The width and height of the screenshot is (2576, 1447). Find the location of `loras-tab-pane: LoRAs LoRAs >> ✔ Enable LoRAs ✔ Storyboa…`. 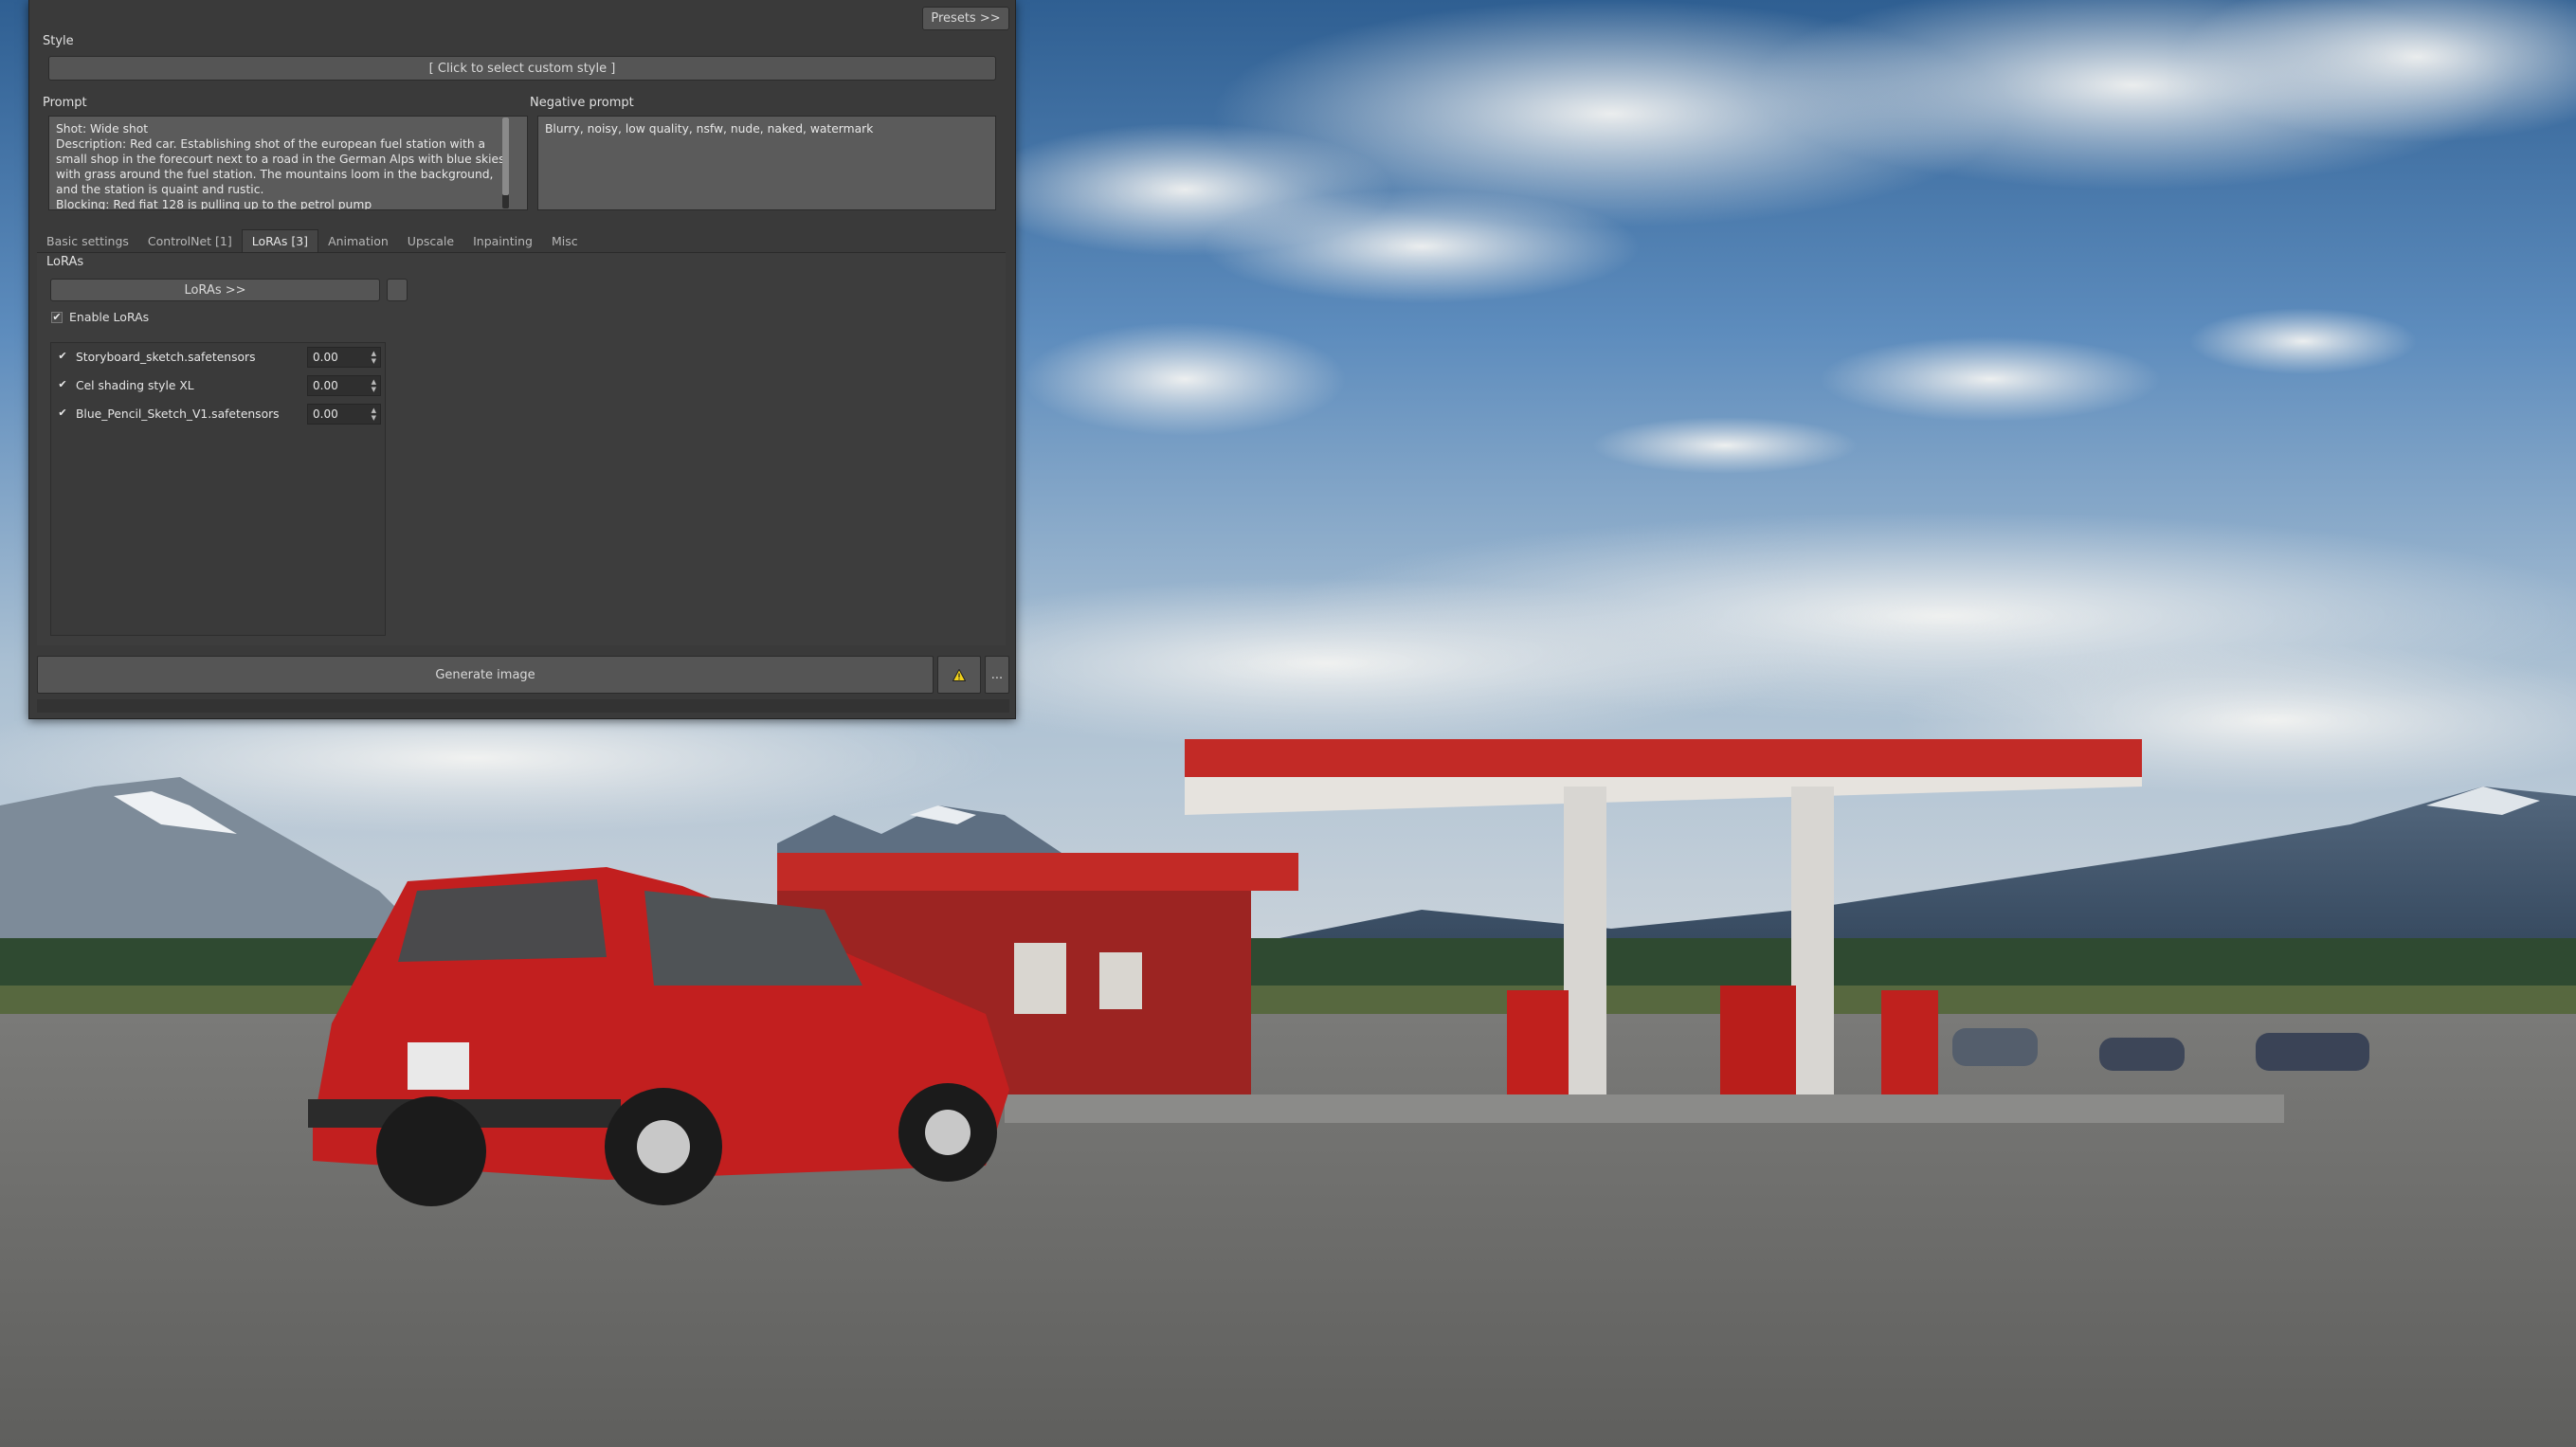

loras-tab-pane: LoRAs LoRAs >> ✔ Enable LoRAs ✔ Storyboa… is located at coordinates (521, 448).